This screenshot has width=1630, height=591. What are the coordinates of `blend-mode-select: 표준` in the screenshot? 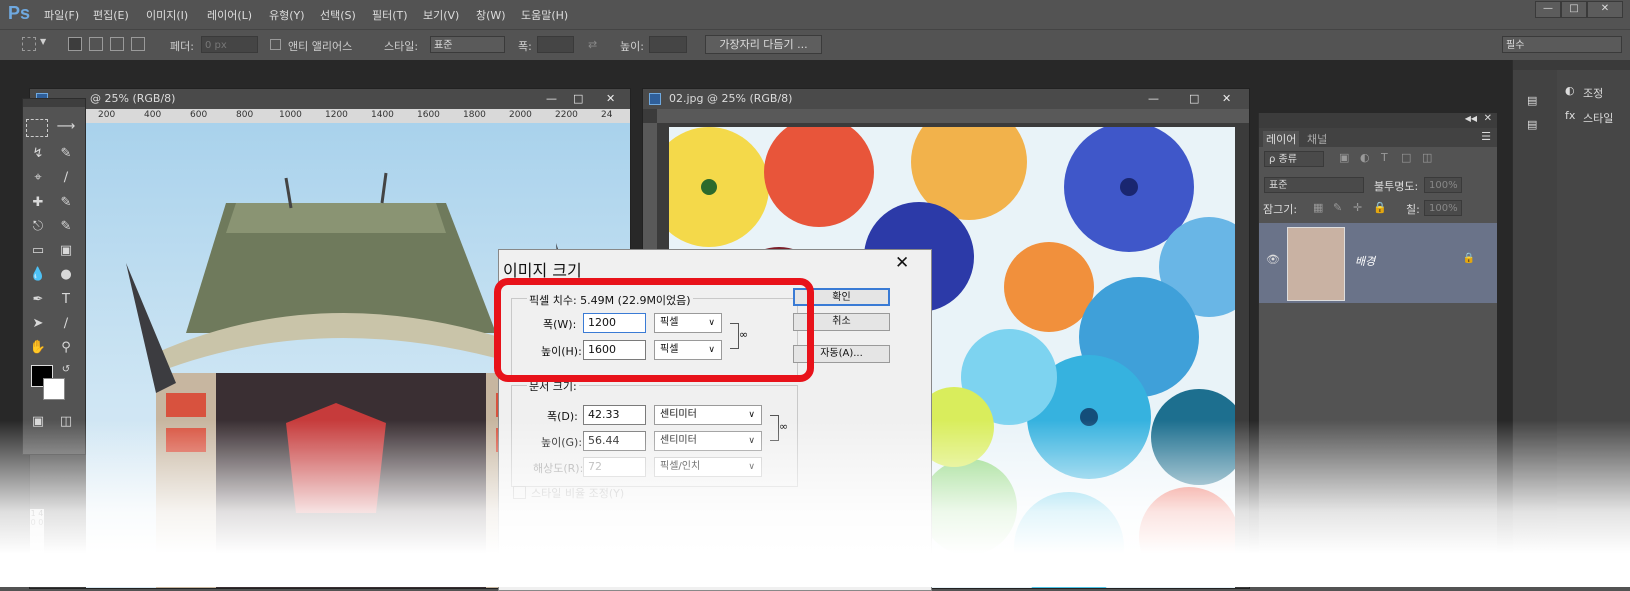 It's located at (1314, 185).